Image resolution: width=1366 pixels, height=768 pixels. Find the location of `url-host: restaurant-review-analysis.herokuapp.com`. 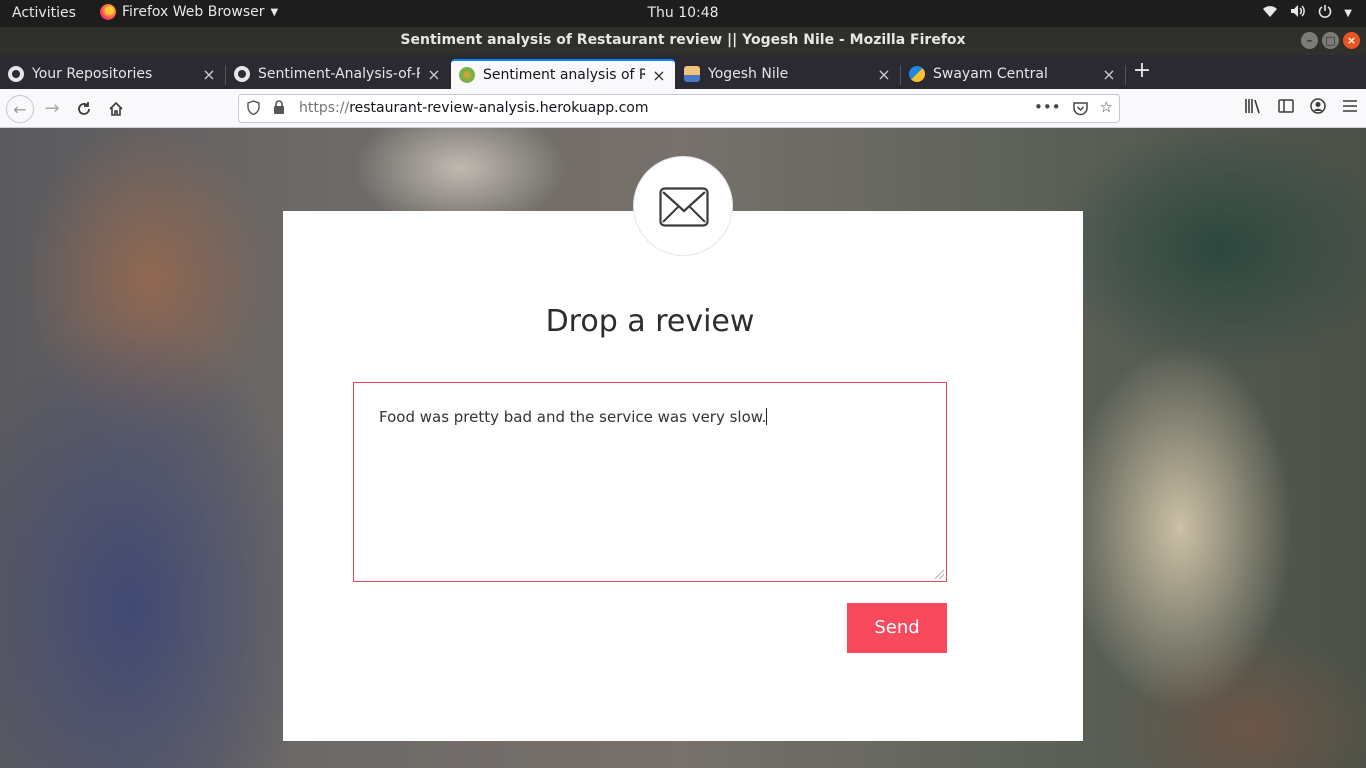

url-host: restaurant-review-analysis.herokuapp.com is located at coordinates (499, 108).